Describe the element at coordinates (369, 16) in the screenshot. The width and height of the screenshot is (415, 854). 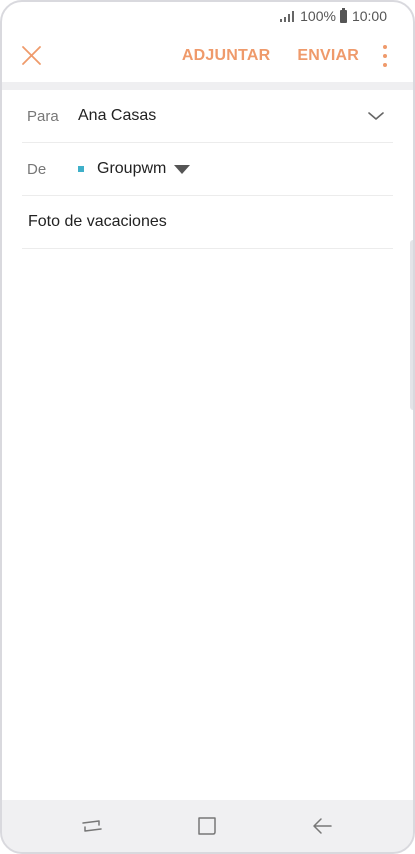
I see `clock: 10:00` at that location.